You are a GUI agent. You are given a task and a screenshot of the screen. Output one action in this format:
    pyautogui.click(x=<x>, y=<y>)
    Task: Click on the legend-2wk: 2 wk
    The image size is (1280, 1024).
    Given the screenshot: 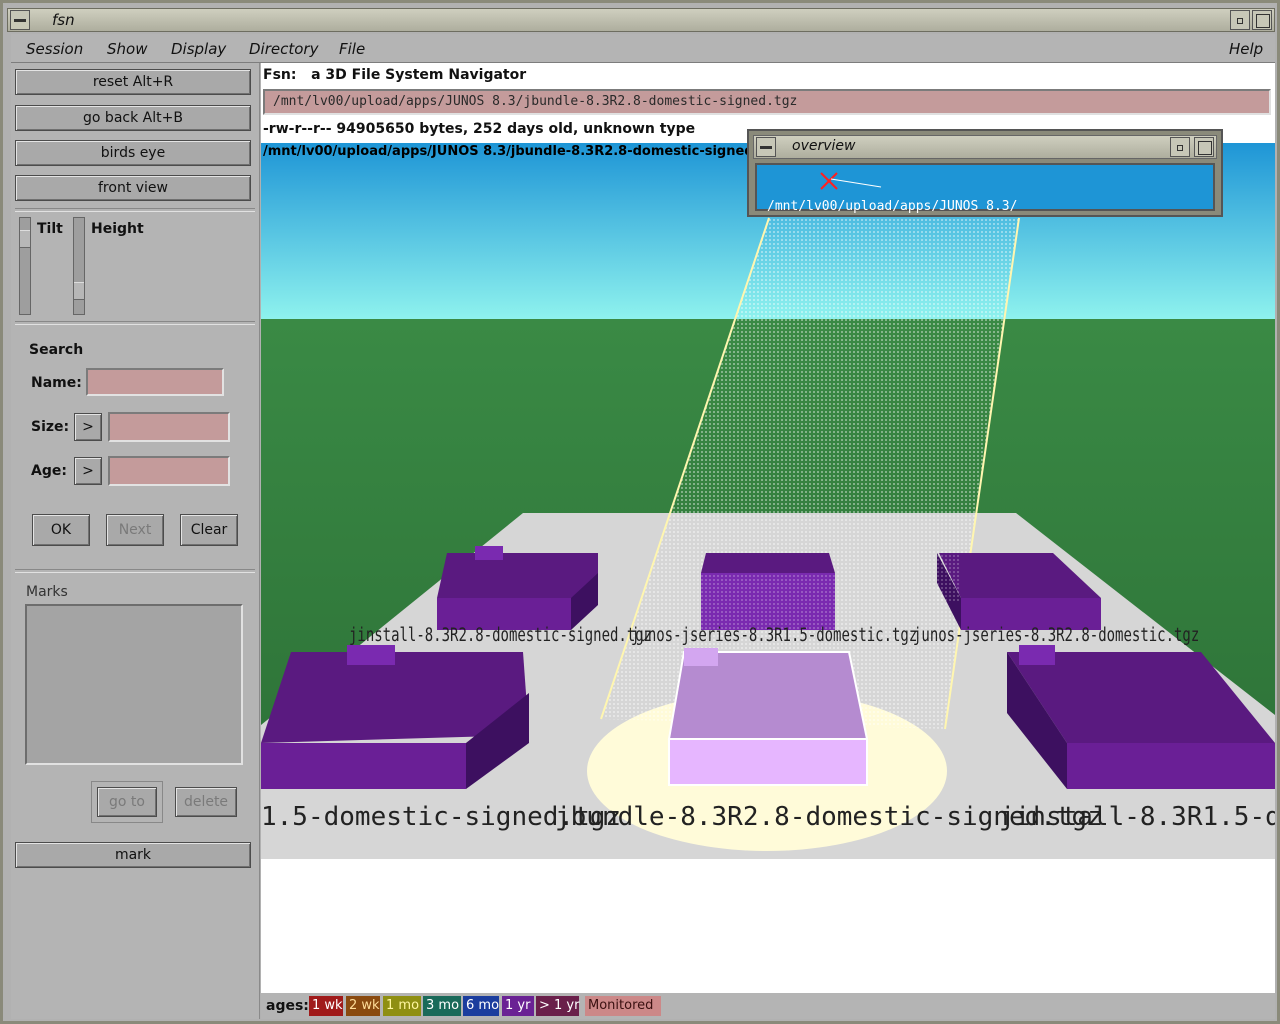 What is the action you would take?
    pyautogui.click(x=363, y=1006)
    